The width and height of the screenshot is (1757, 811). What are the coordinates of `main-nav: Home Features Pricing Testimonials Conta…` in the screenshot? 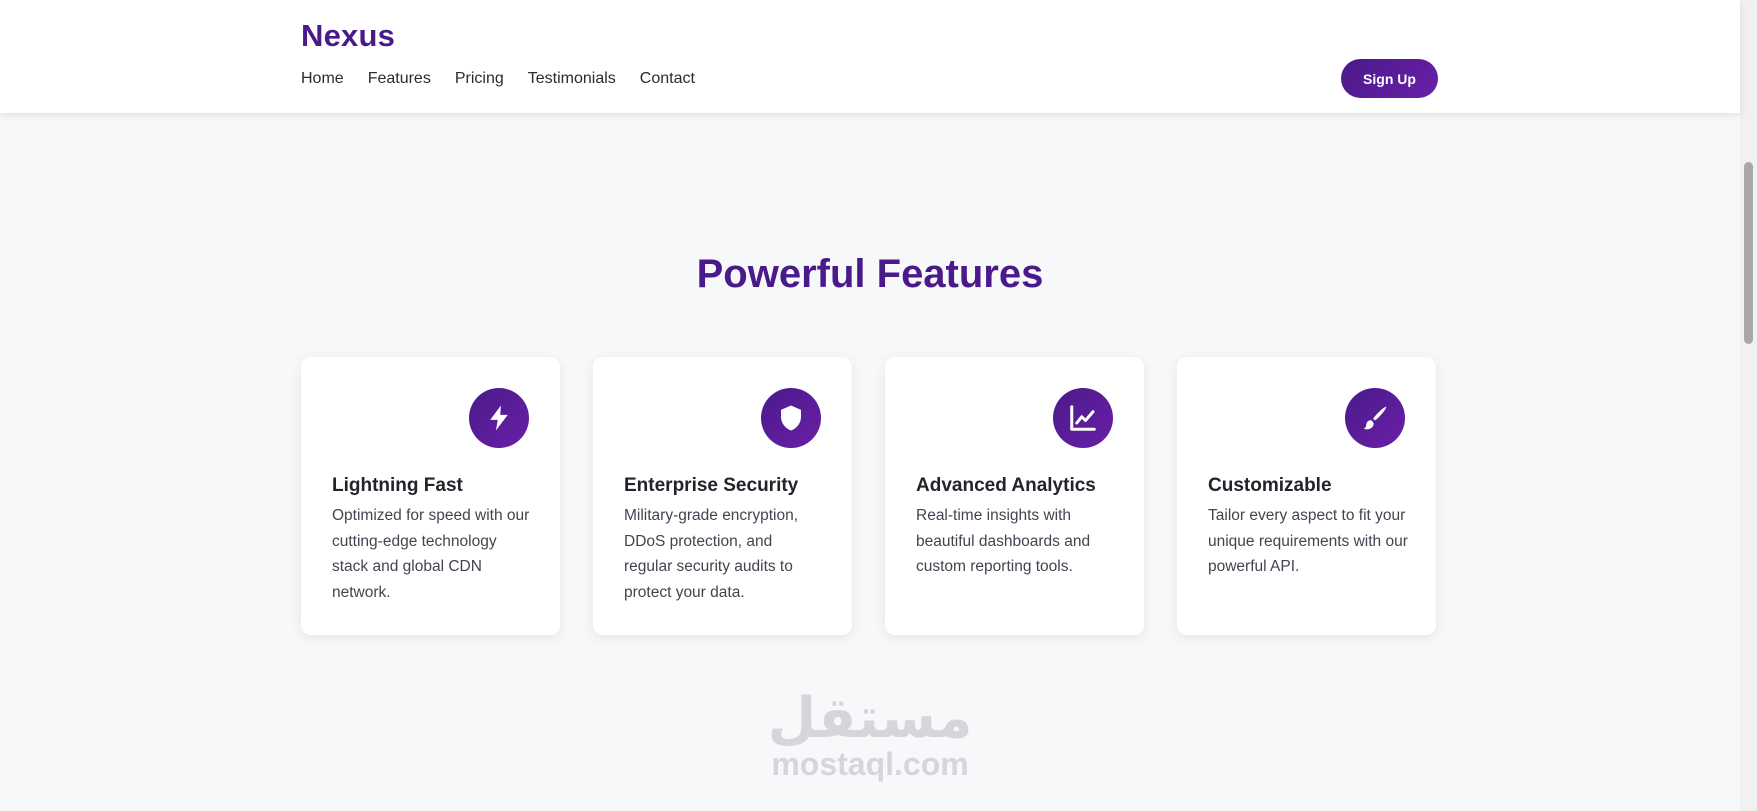 It's located at (510, 79).